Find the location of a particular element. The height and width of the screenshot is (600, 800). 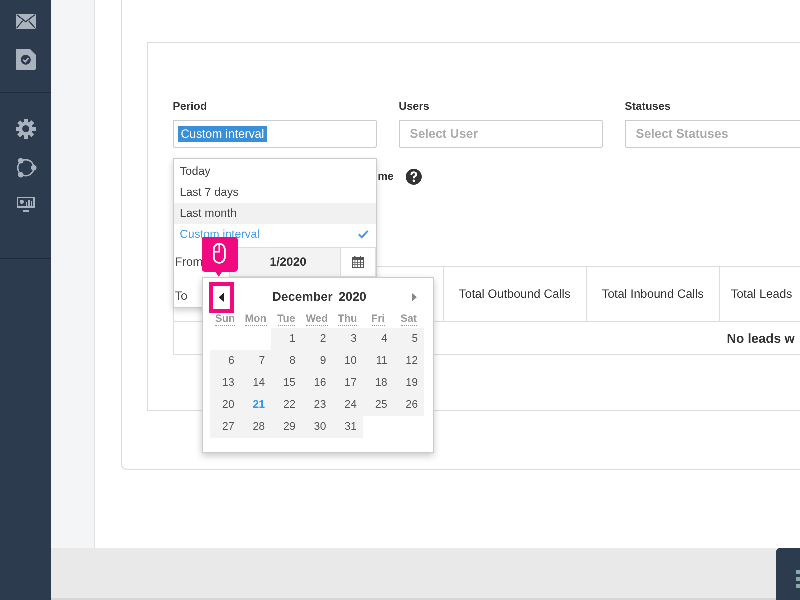

year-title: 2020 is located at coordinates (352, 297).